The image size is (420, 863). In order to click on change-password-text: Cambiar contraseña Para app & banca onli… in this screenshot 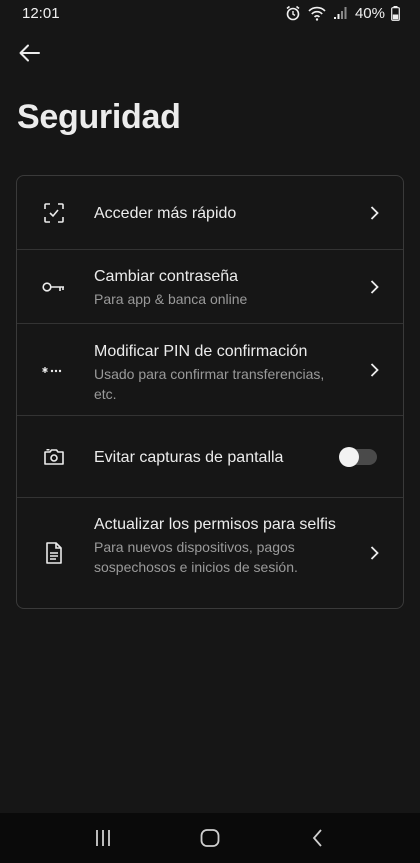, I will do `click(218, 287)`.